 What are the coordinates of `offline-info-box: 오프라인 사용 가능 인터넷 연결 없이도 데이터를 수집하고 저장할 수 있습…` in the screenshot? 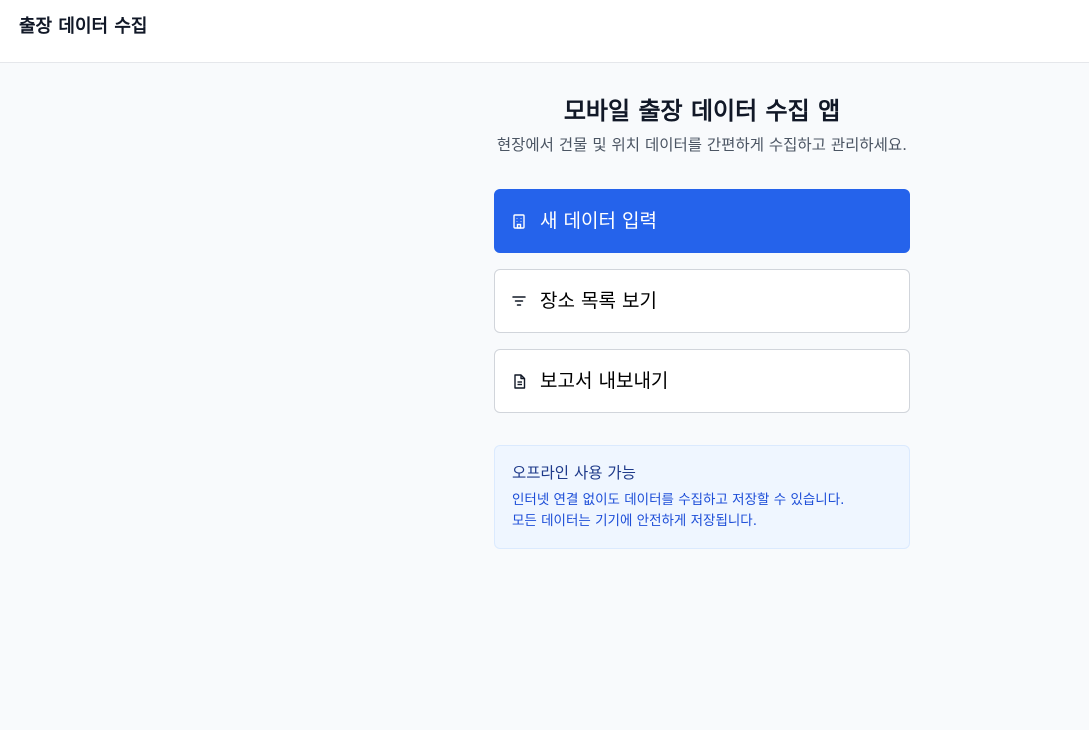 It's located at (702, 497).